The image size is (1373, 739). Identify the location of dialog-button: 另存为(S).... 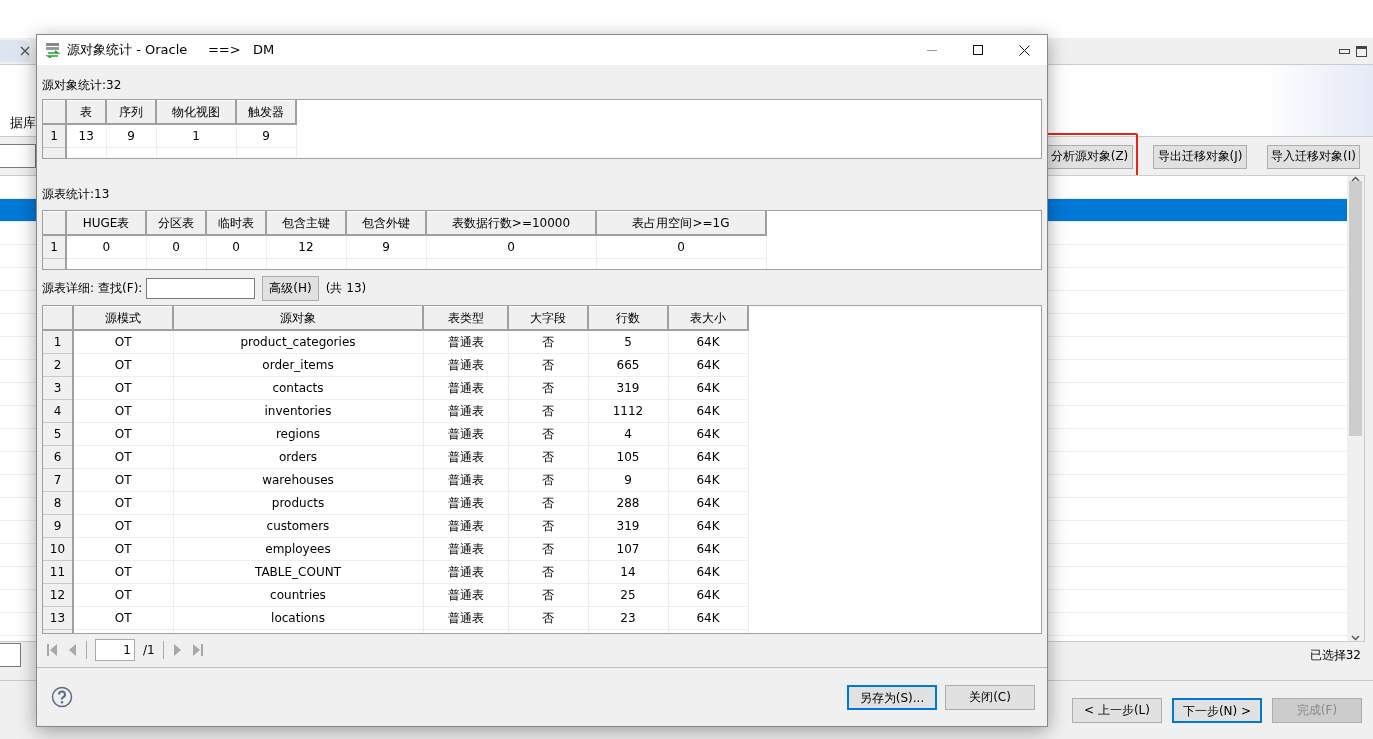
(892, 697).